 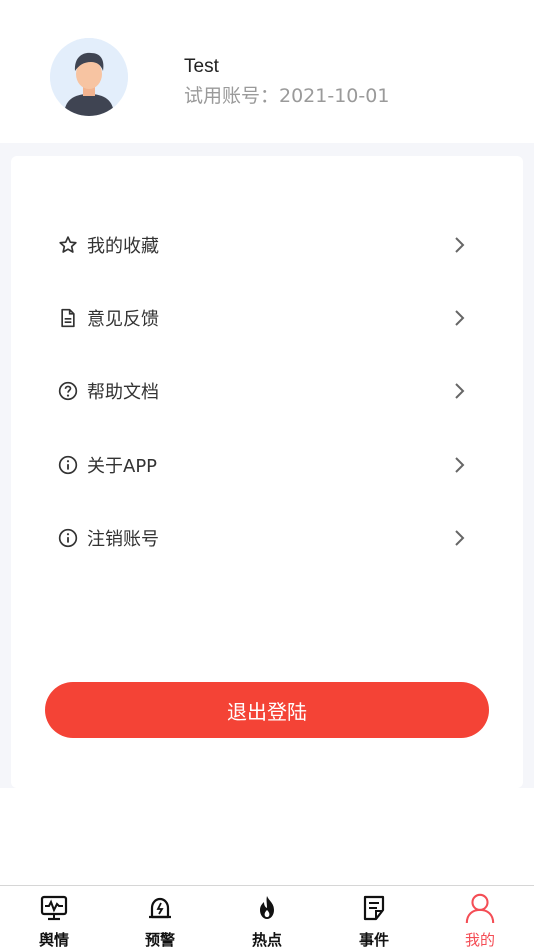 I want to click on username: Test, so click(x=201, y=66).